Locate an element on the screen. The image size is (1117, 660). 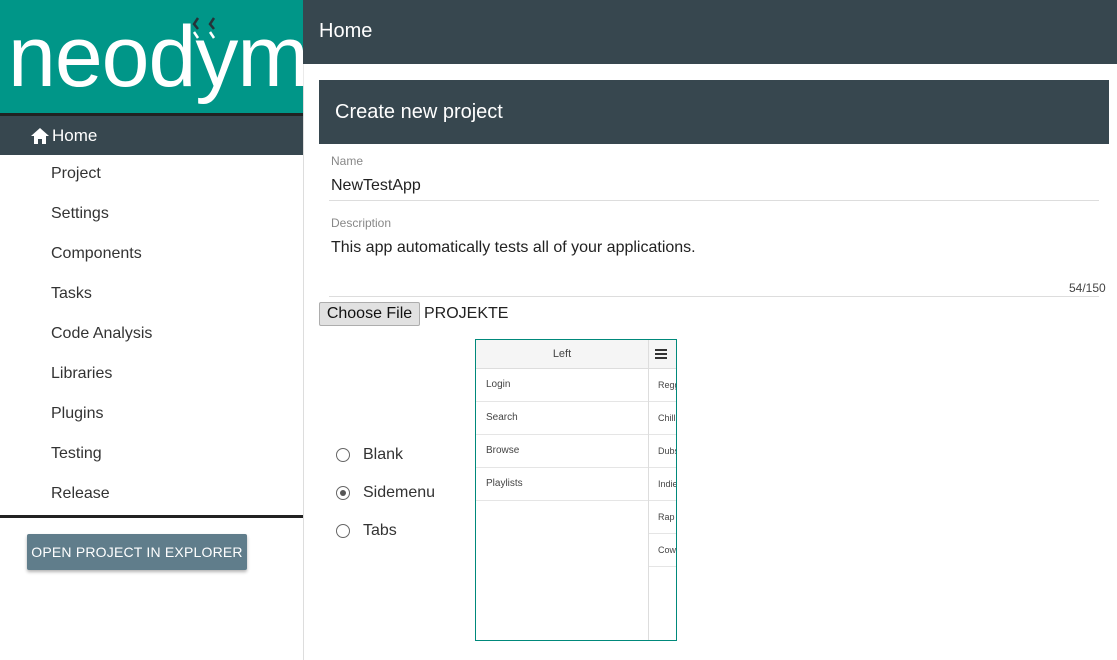
preview-list-item: Rap is located at coordinates (662, 517).